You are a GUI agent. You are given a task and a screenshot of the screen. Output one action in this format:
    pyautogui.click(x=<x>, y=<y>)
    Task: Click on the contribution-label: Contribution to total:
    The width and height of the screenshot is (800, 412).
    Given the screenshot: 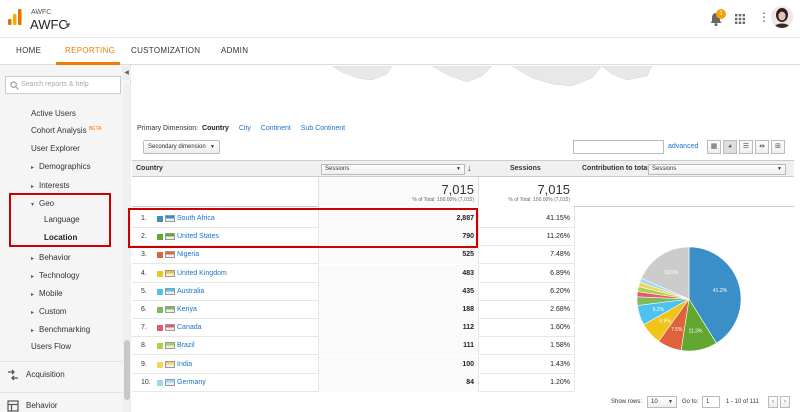 What is the action you would take?
    pyautogui.click(x=617, y=168)
    